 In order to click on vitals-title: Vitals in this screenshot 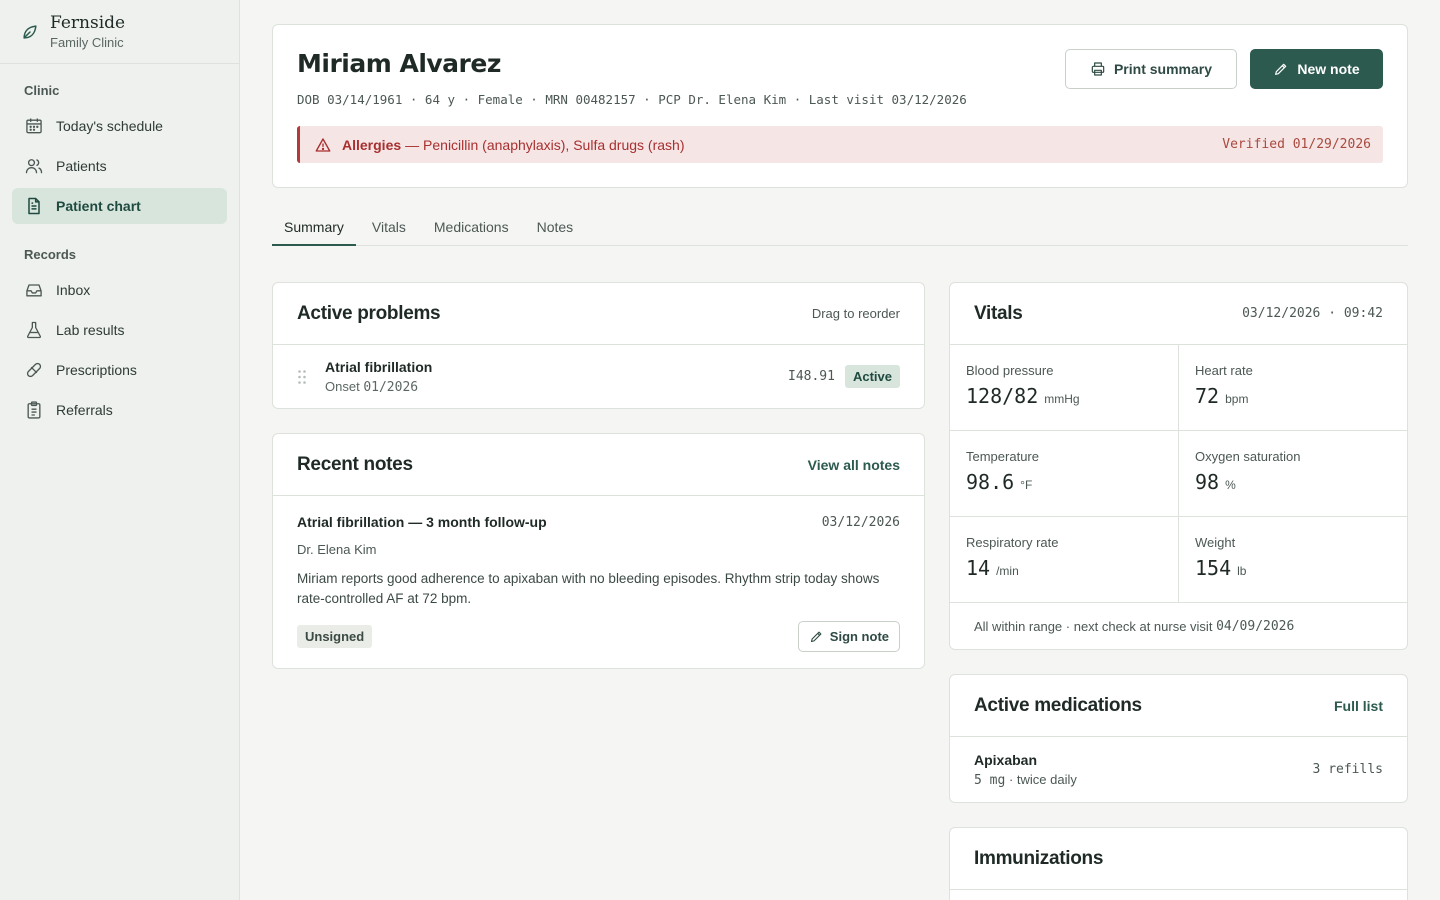, I will do `click(998, 313)`.